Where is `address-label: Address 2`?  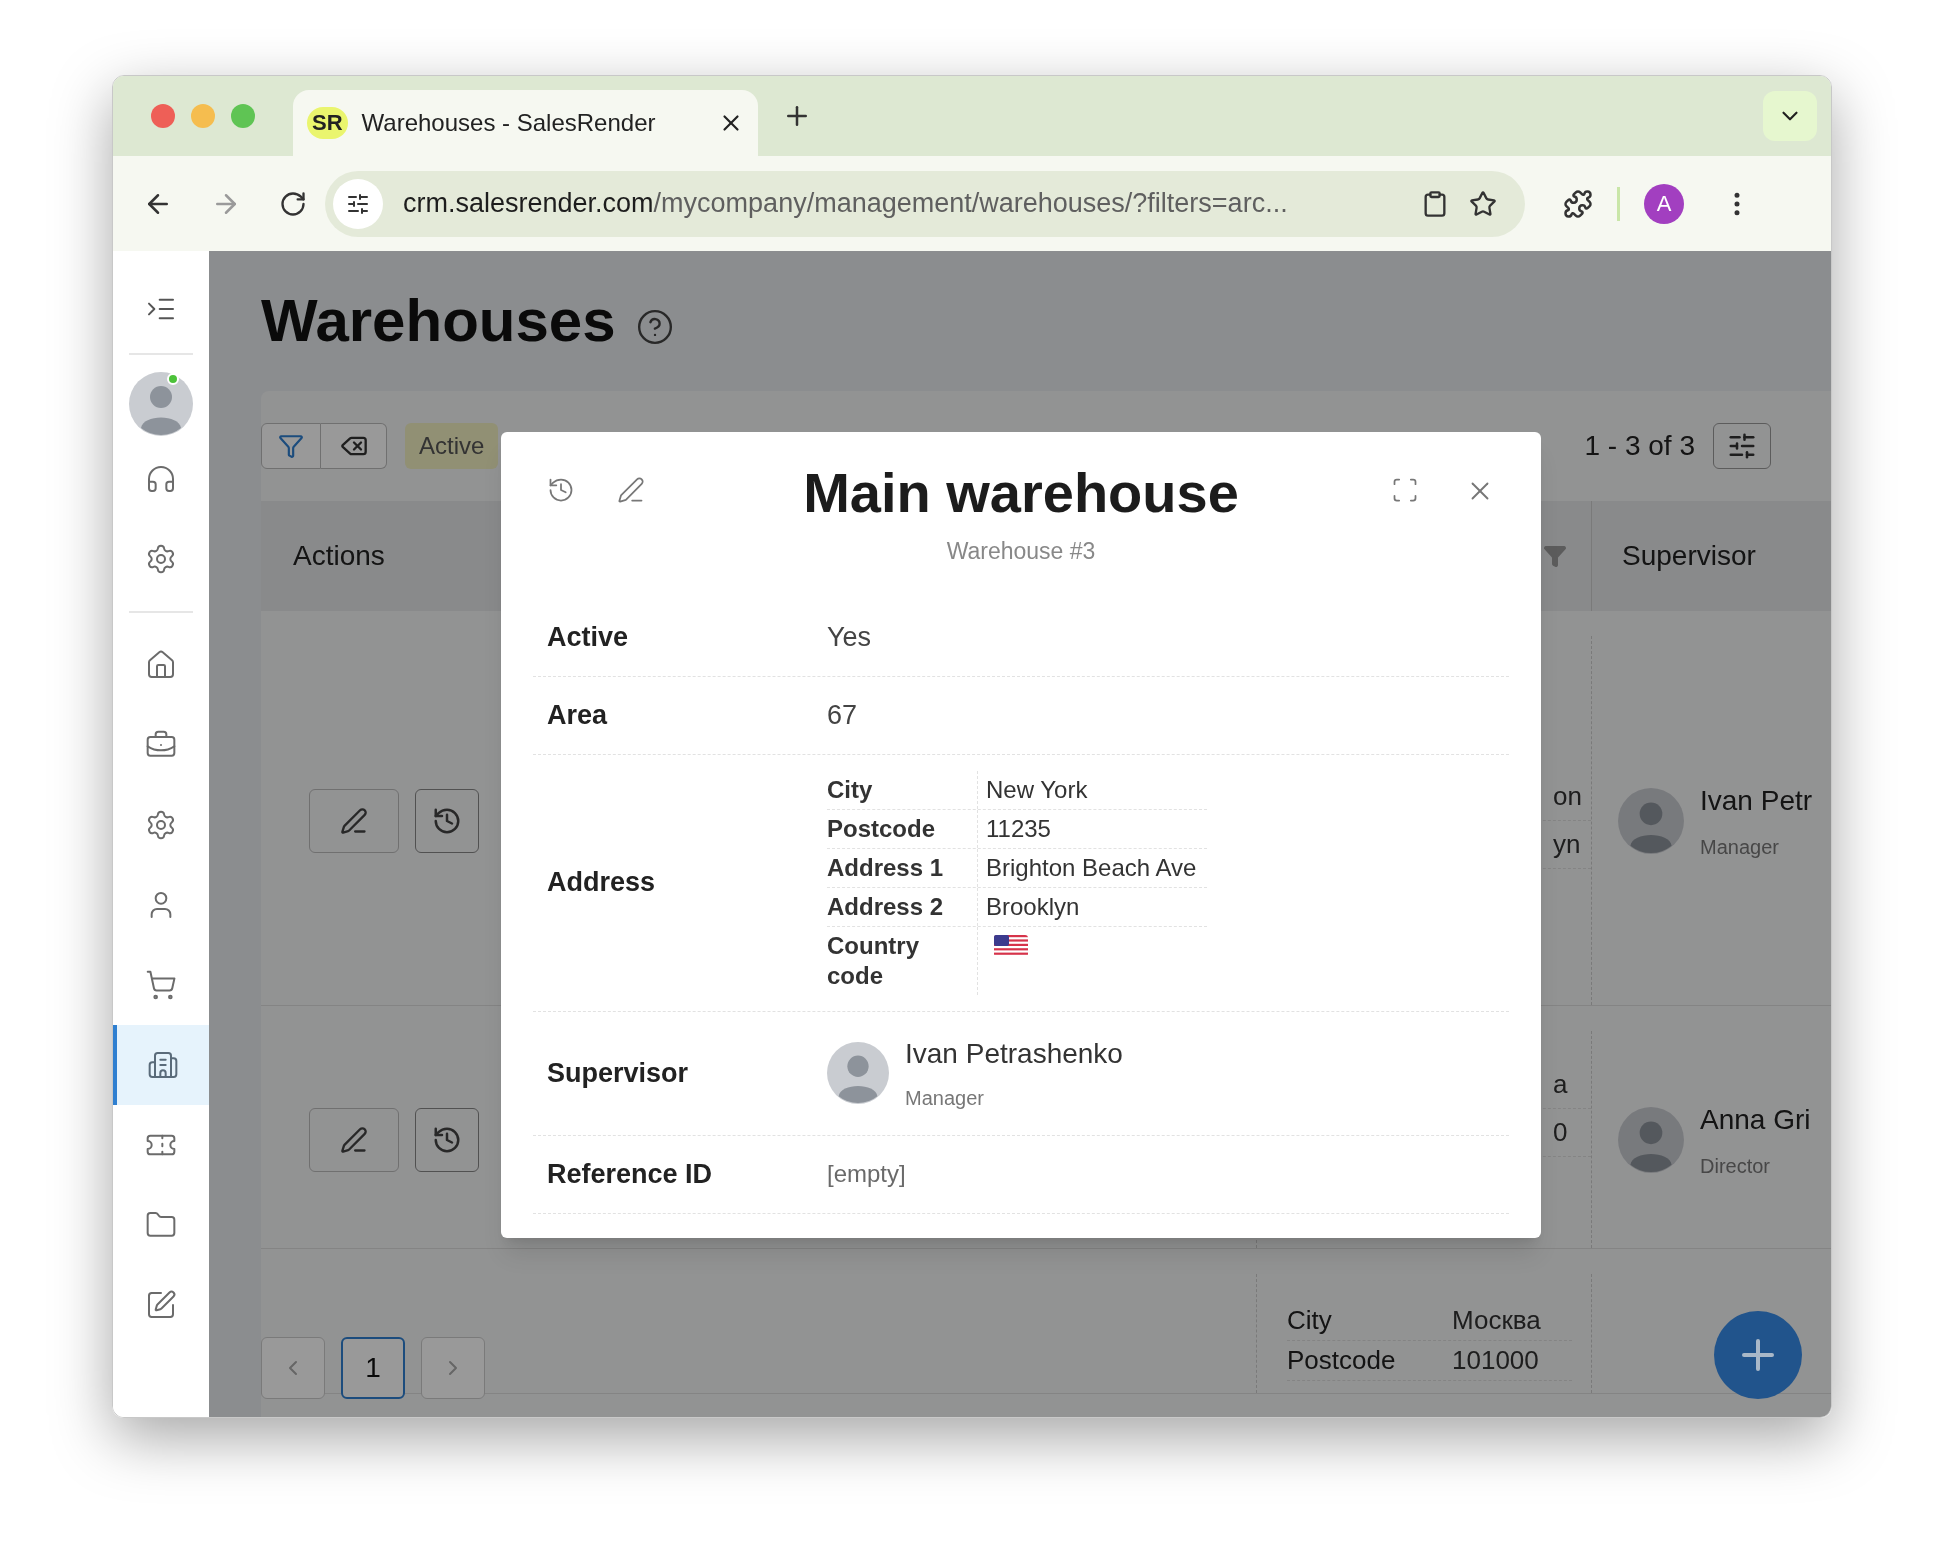 address-label: Address 2 is located at coordinates (886, 906).